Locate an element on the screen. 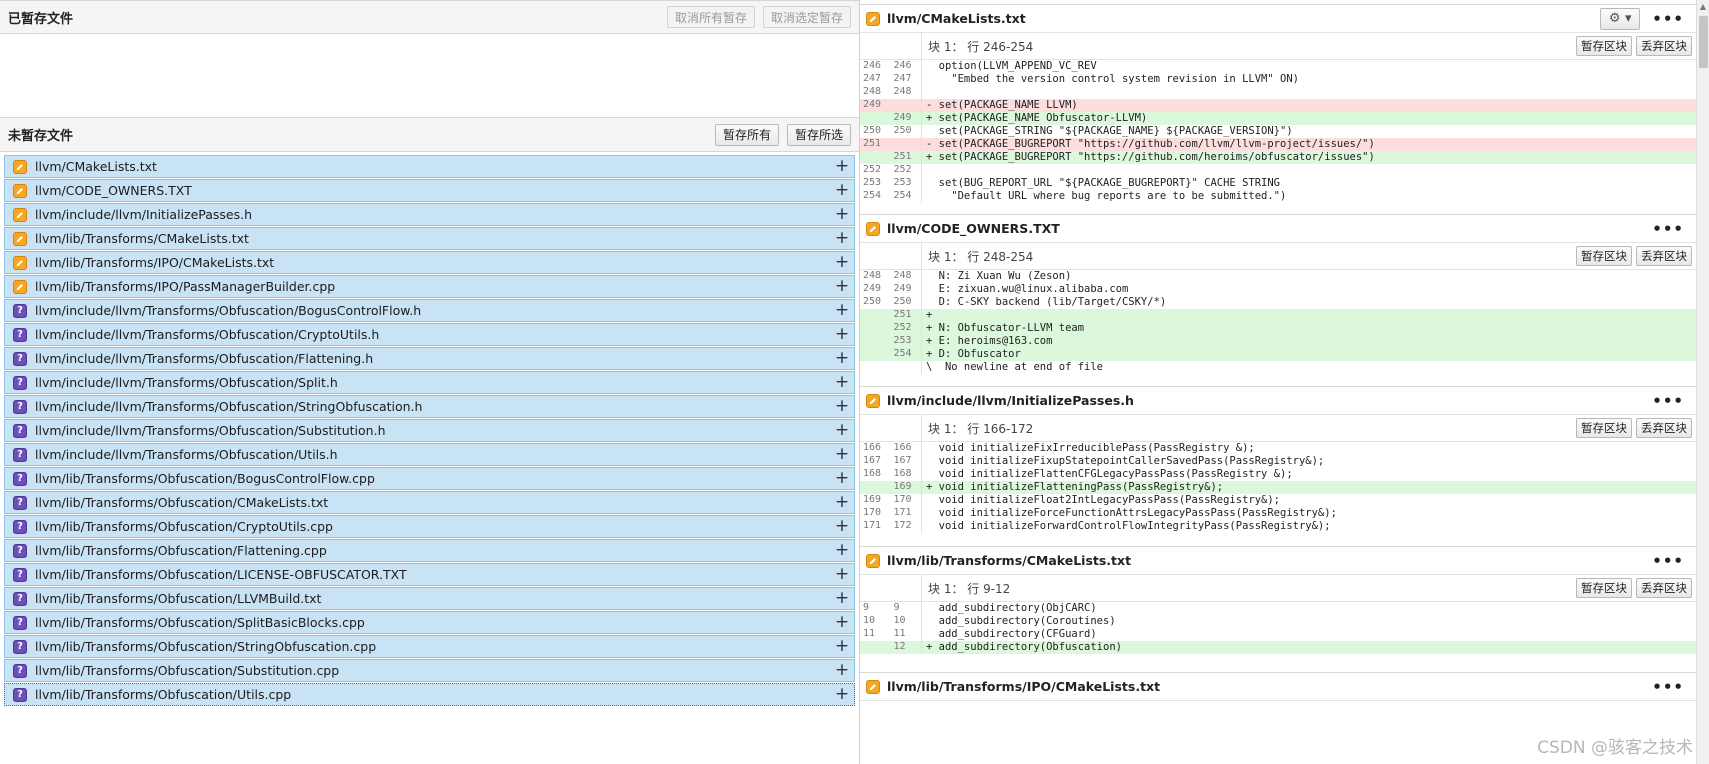 The height and width of the screenshot is (764, 1709). file-row: llvm/CODE_OWNERS.TXT + is located at coordinates (429, 190).